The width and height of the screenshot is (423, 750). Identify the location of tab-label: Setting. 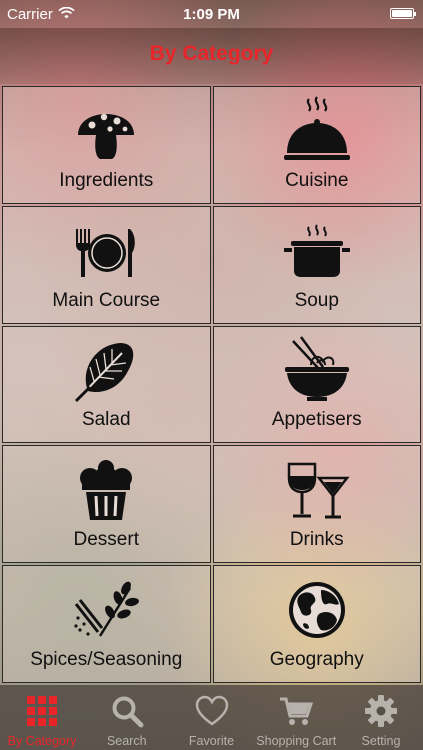
(381, 741).